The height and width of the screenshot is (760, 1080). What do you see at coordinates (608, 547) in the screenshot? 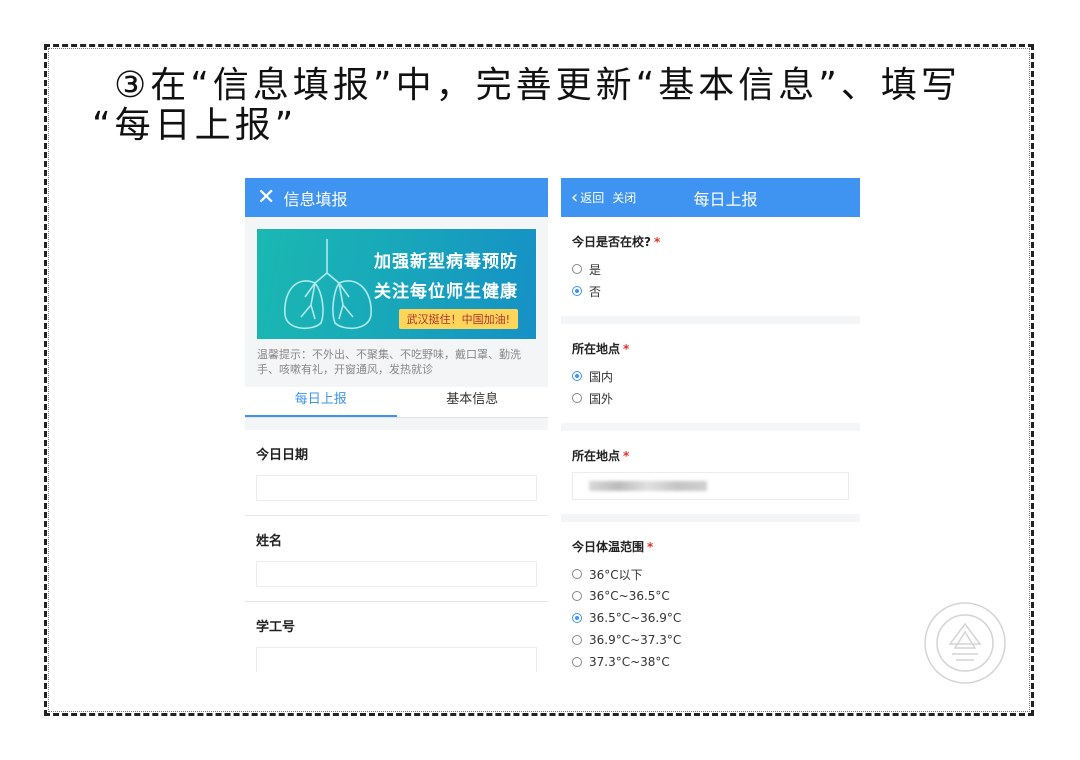
I see `temperature-label: 今日体温范围` at bounding box center [608, 547].